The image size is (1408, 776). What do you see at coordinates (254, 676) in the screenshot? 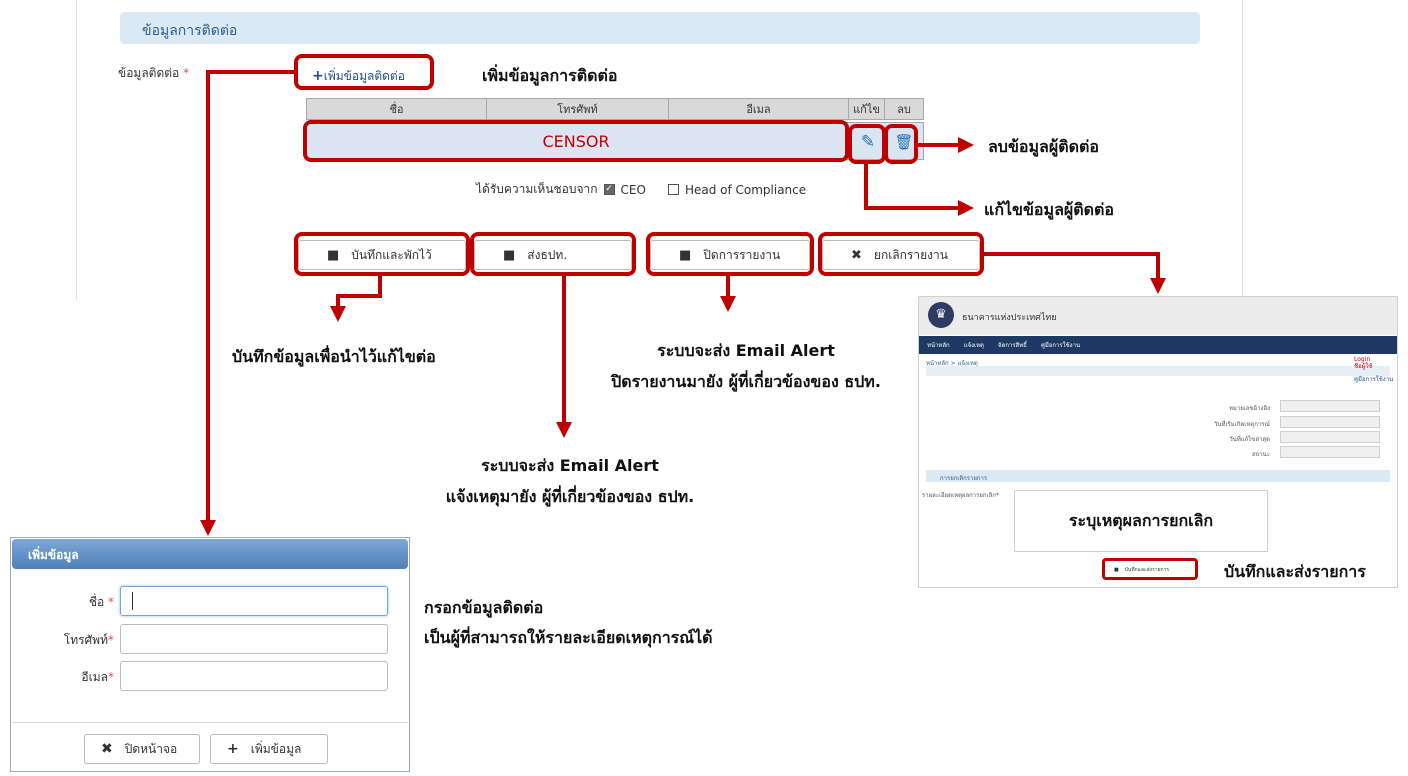
I see `email-input` at bounding box center [254, 676].